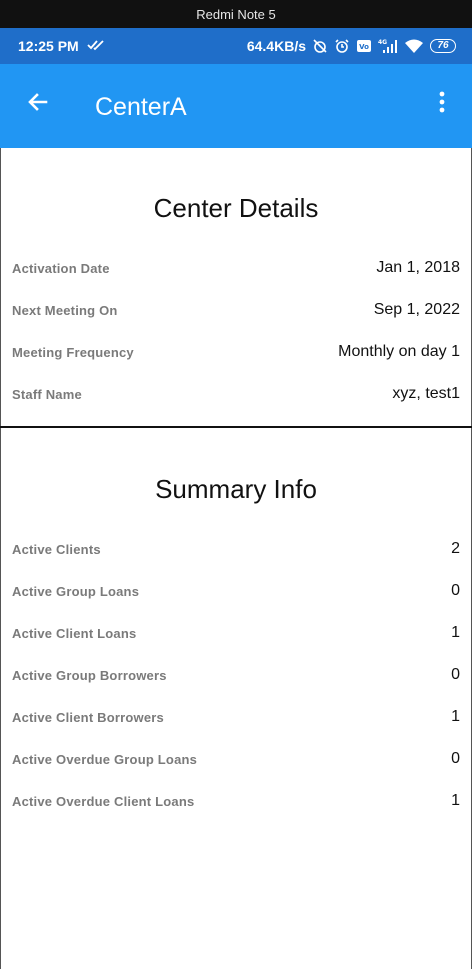  Describe the element at coordinates (56, 549) in the screenshot. I see `summary-label: Active Clients` at that location.